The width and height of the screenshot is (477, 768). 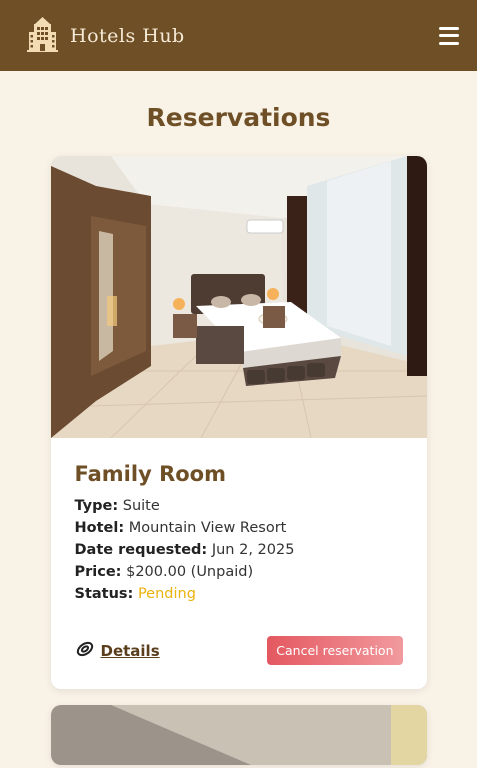 I want to click on hotel-value: Mountain View Resort, so click(x=207, y=528).